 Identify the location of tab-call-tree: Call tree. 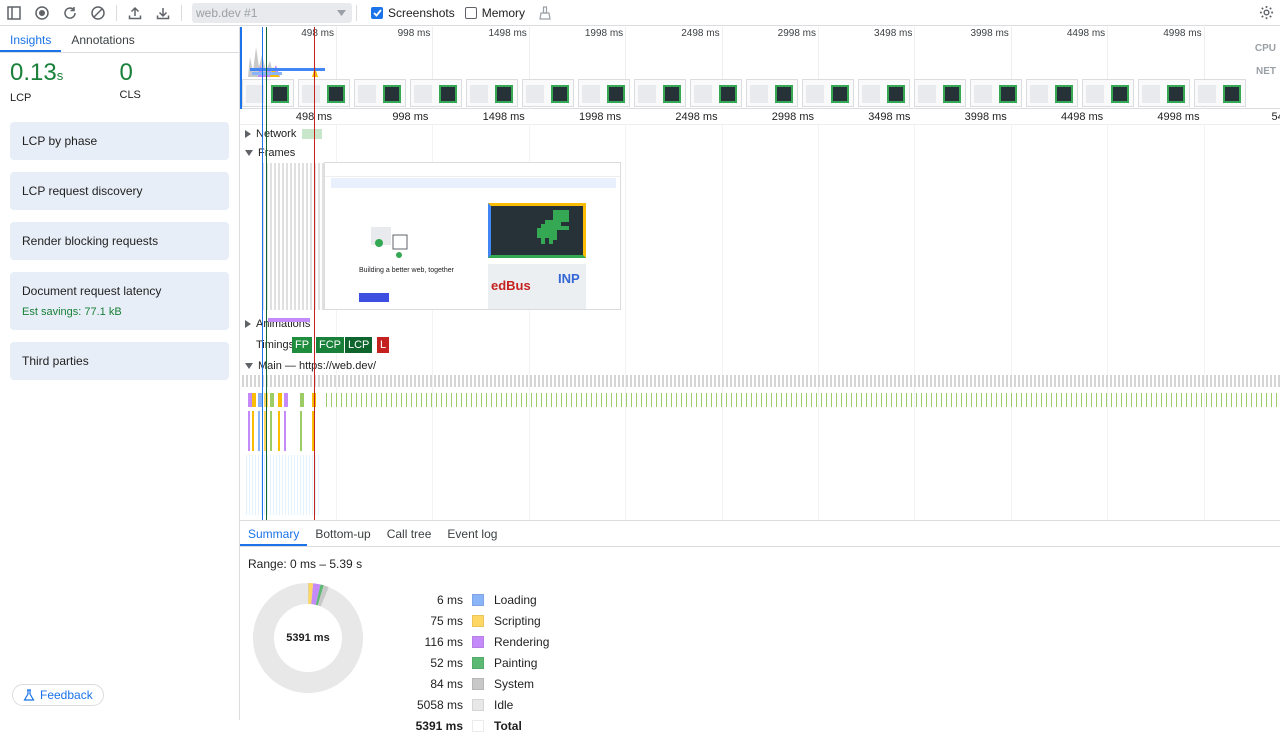
(409, 533).